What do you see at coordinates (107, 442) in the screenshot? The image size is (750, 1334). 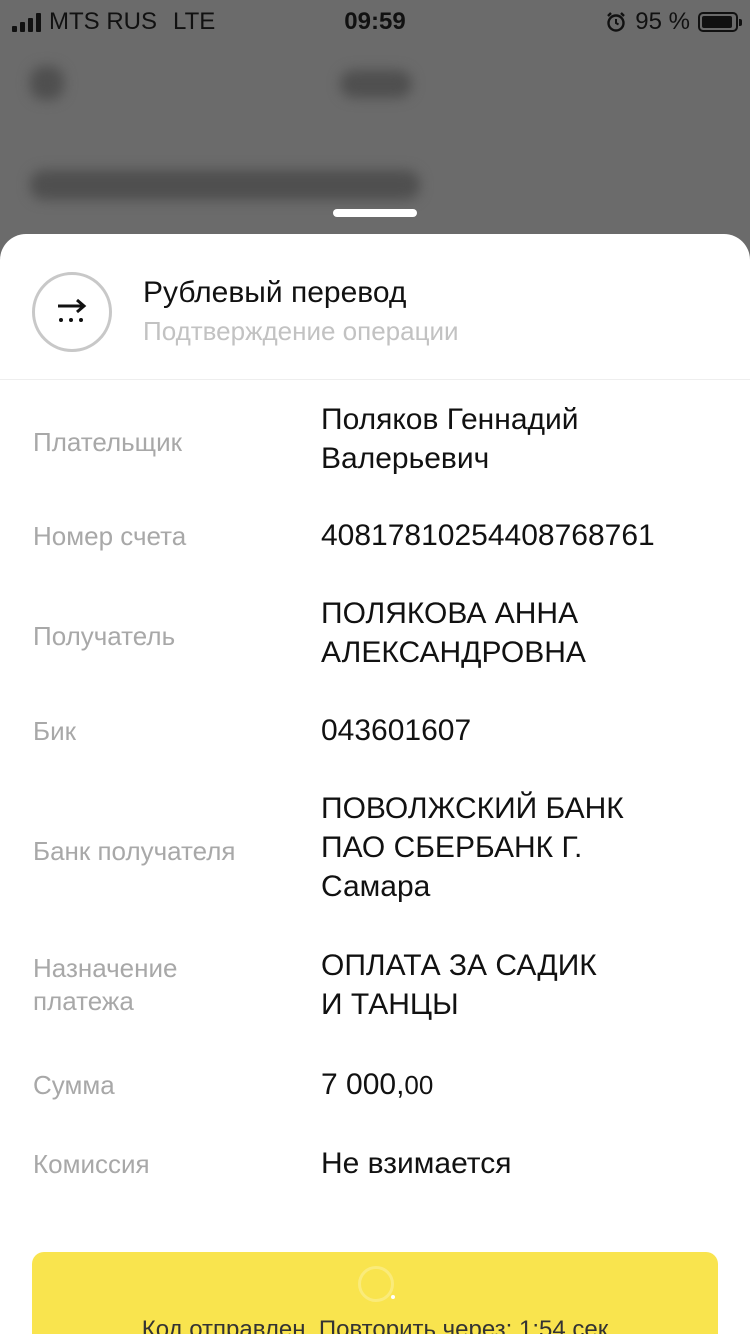 I see `detail-label: Плательщик` at bounding box center [107, 442].